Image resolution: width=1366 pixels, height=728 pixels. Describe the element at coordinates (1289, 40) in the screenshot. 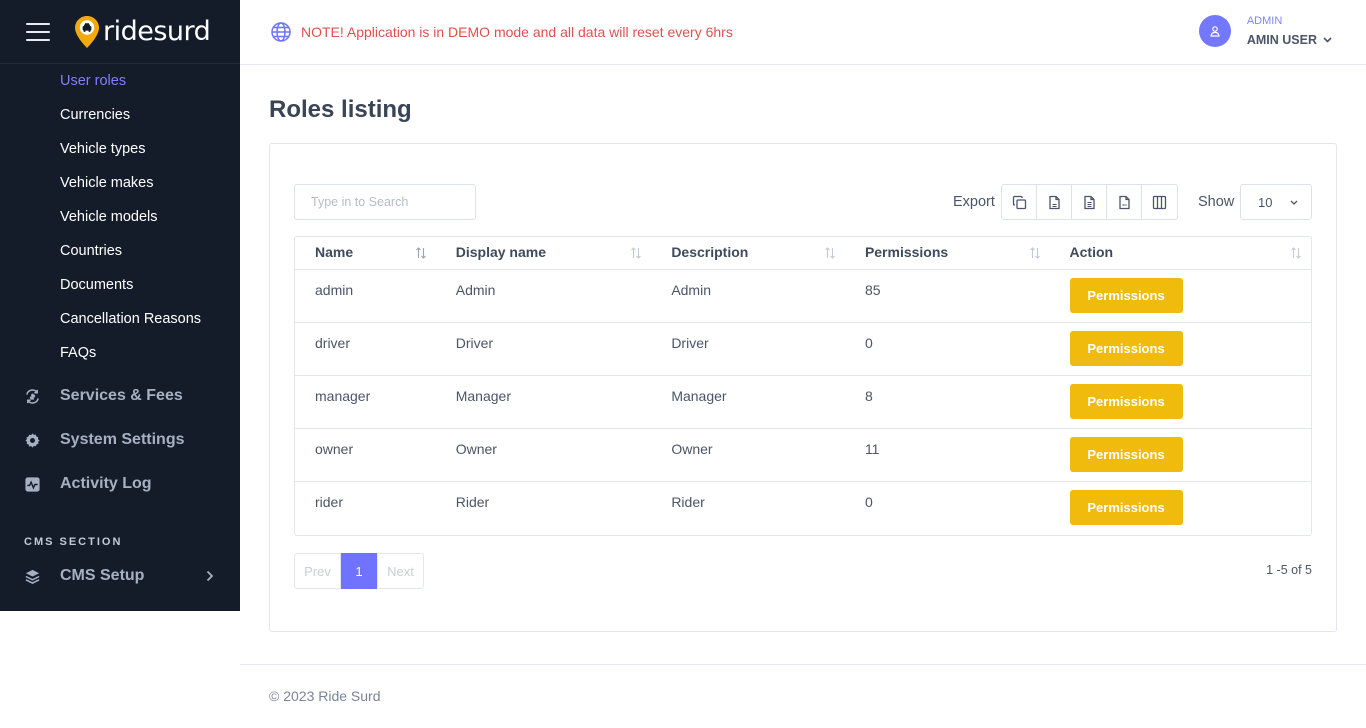

I see `user-name: AMIN USER` at that location.